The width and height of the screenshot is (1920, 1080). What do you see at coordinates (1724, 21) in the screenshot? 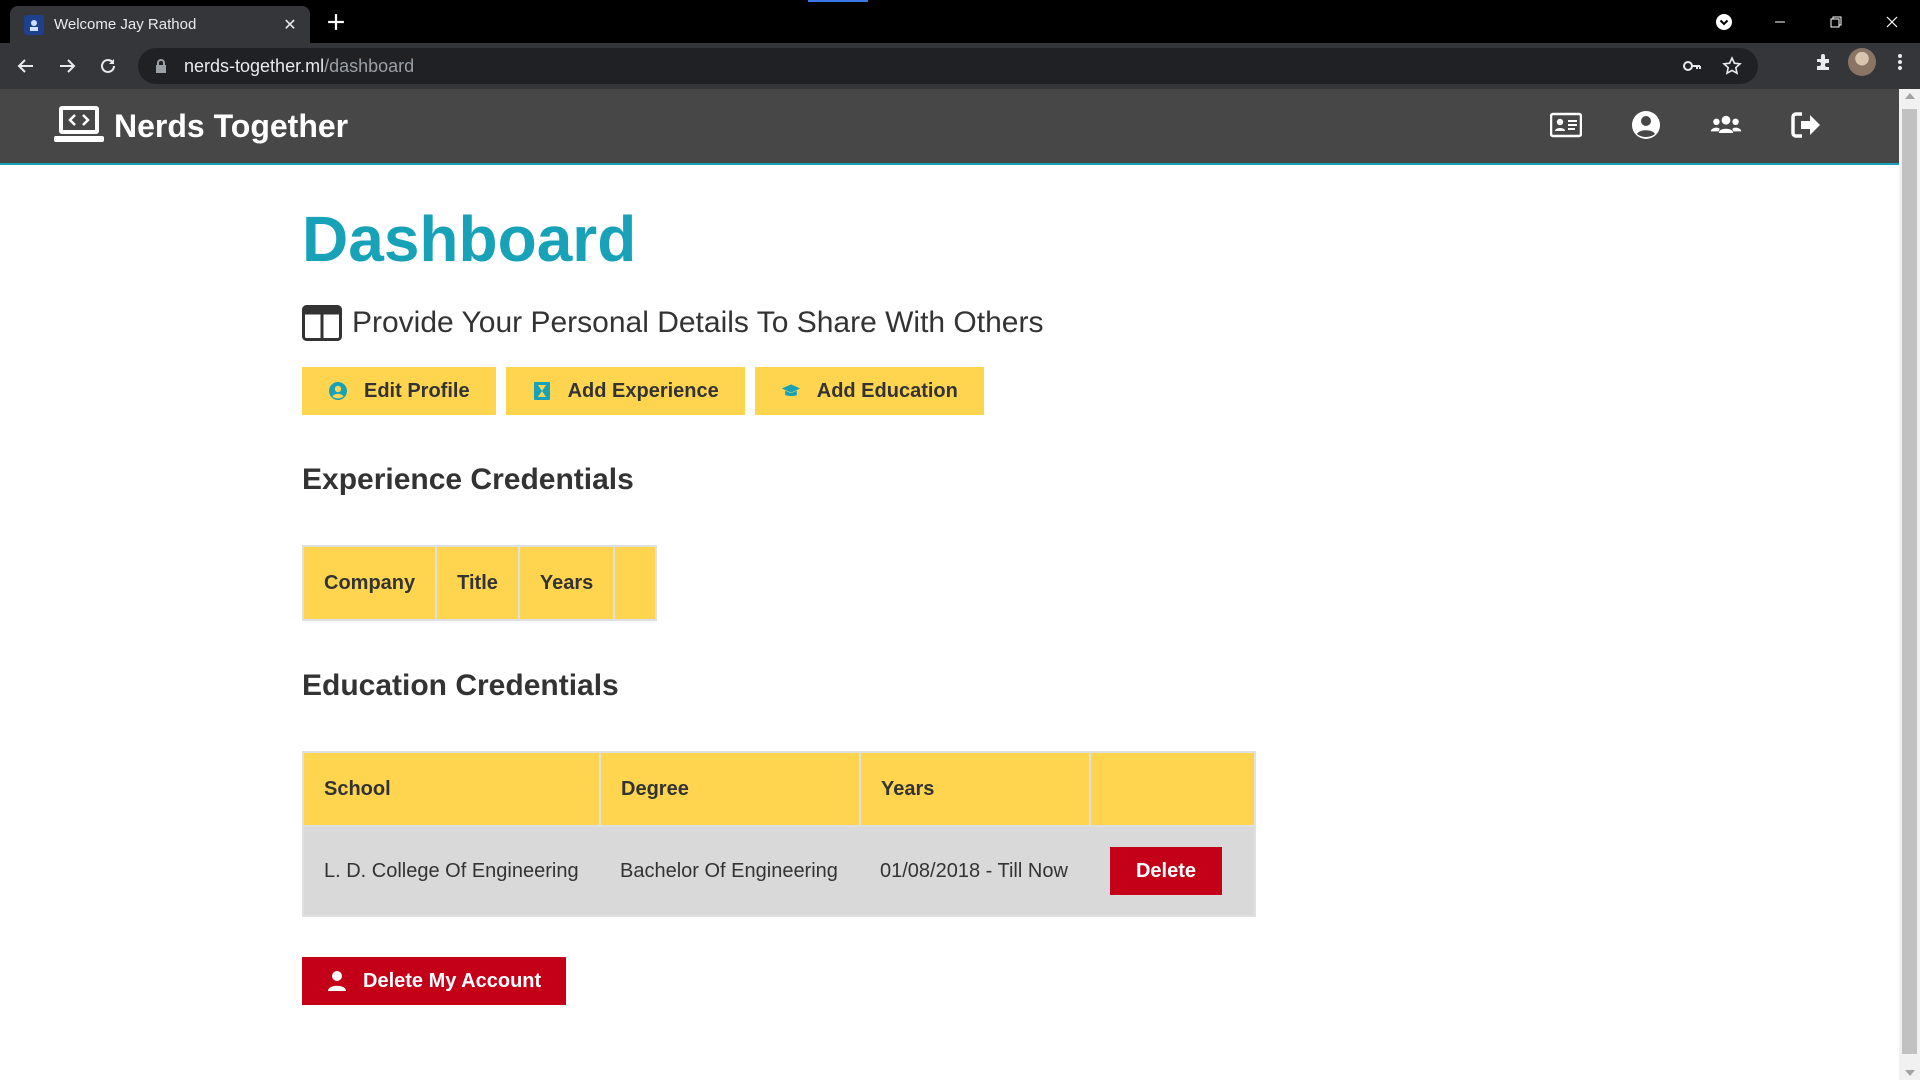
I see `tab-search-icon` at bounding box center [1724, 21].